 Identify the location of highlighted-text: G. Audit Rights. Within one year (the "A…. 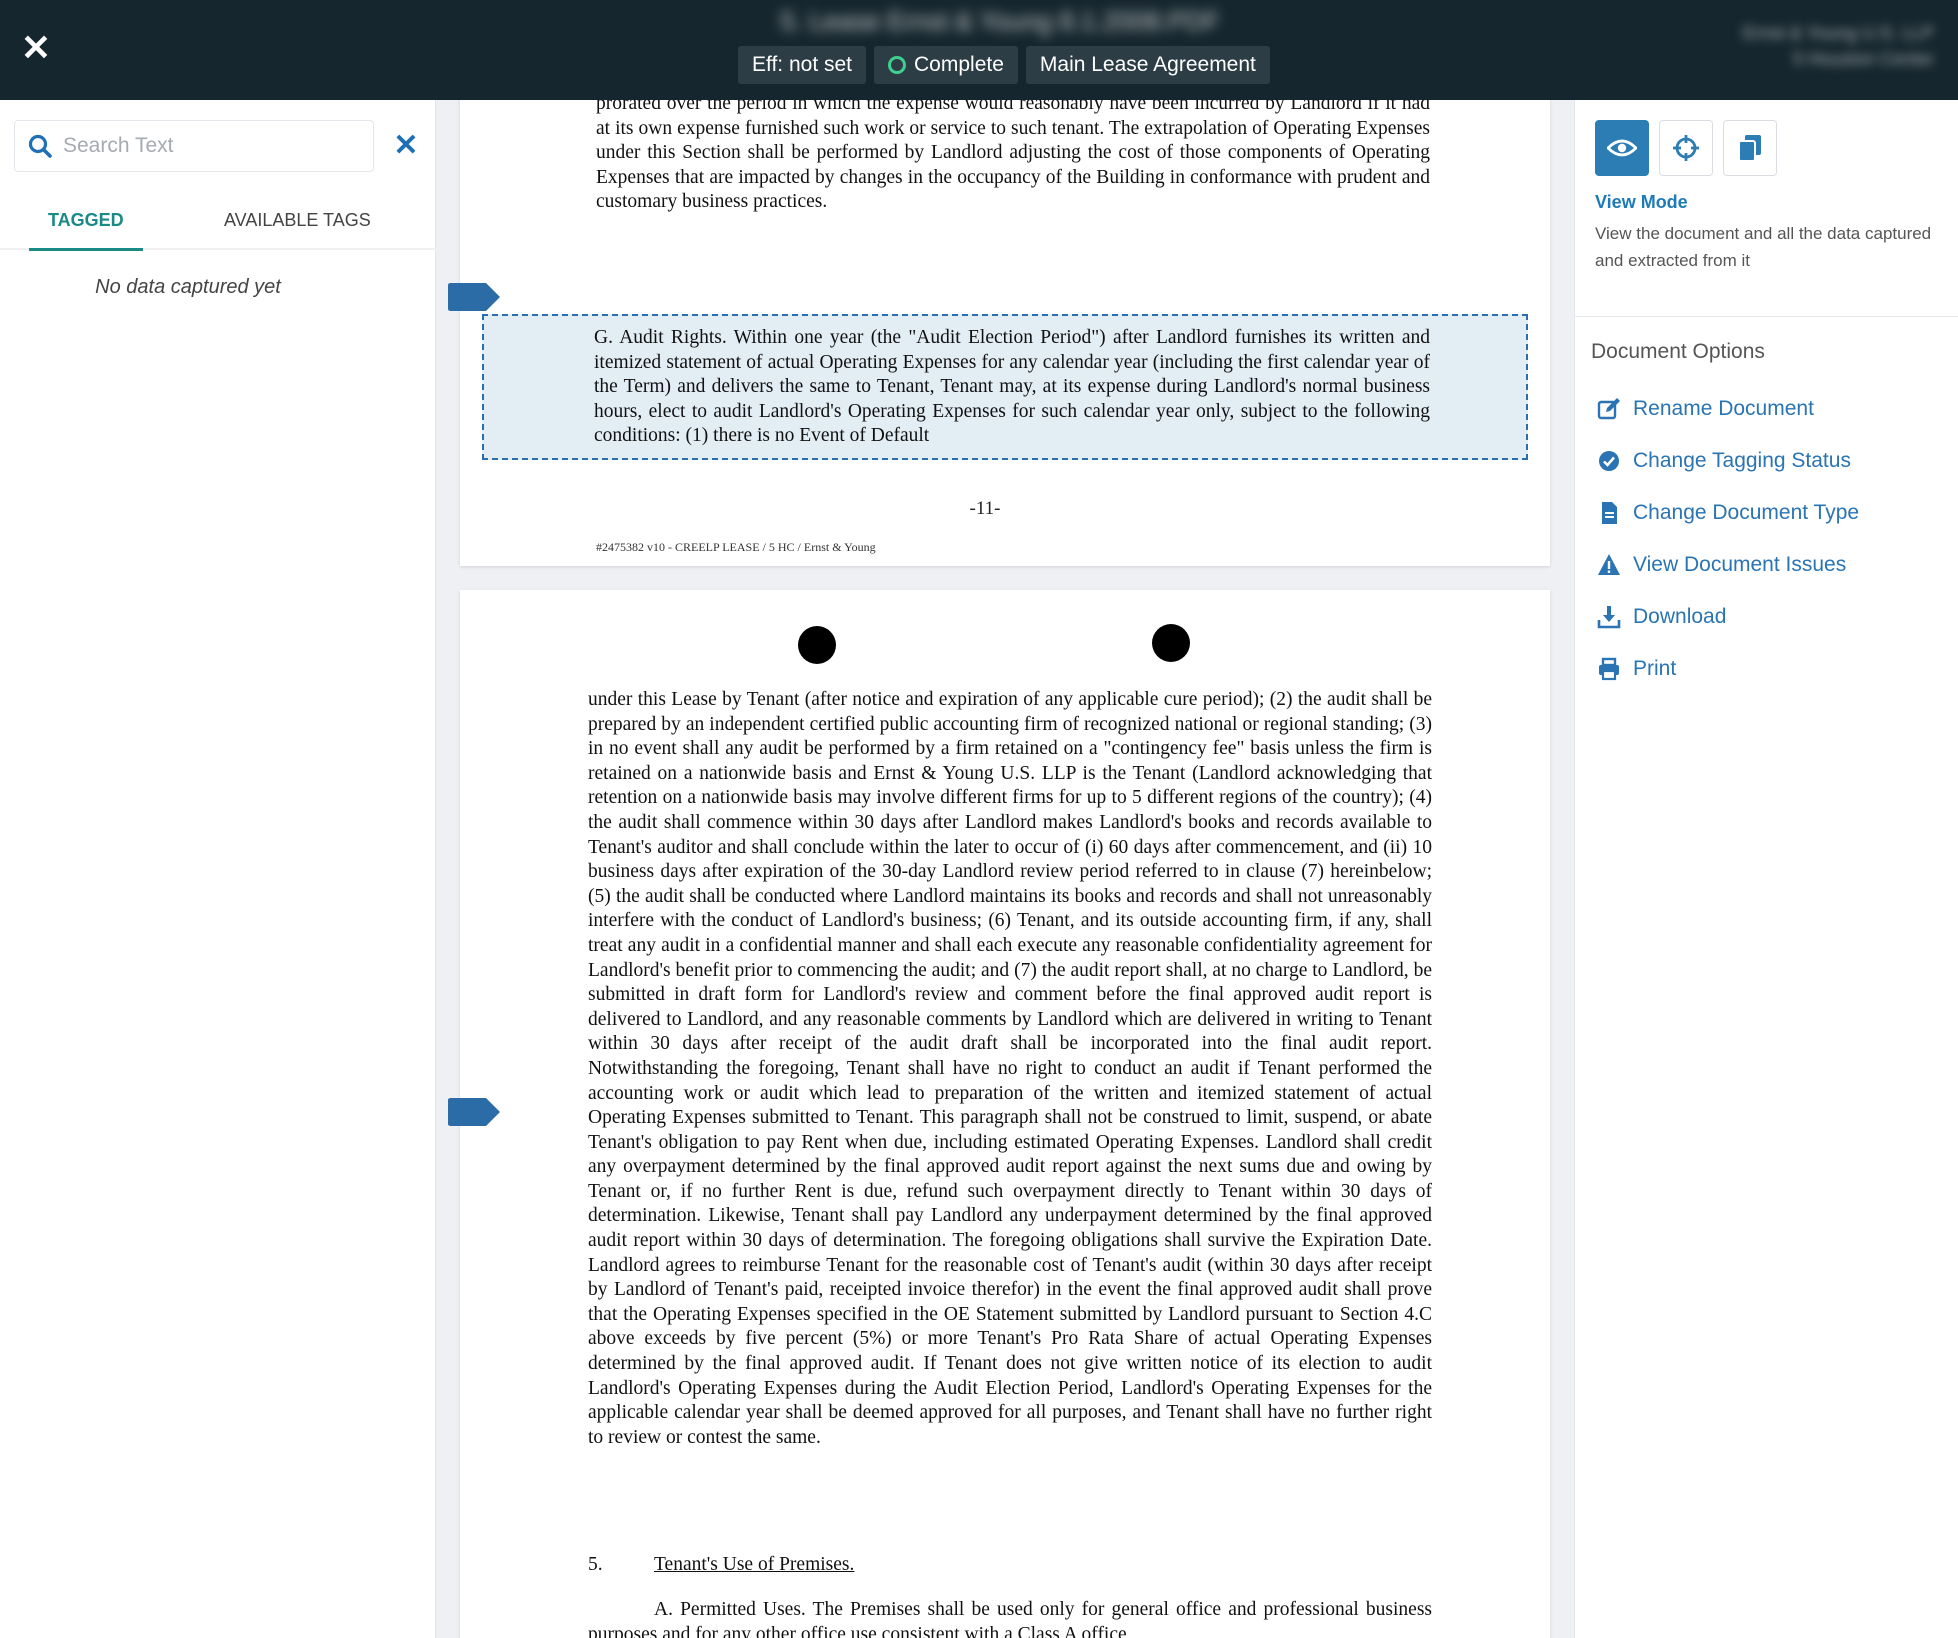
(1012, 386).